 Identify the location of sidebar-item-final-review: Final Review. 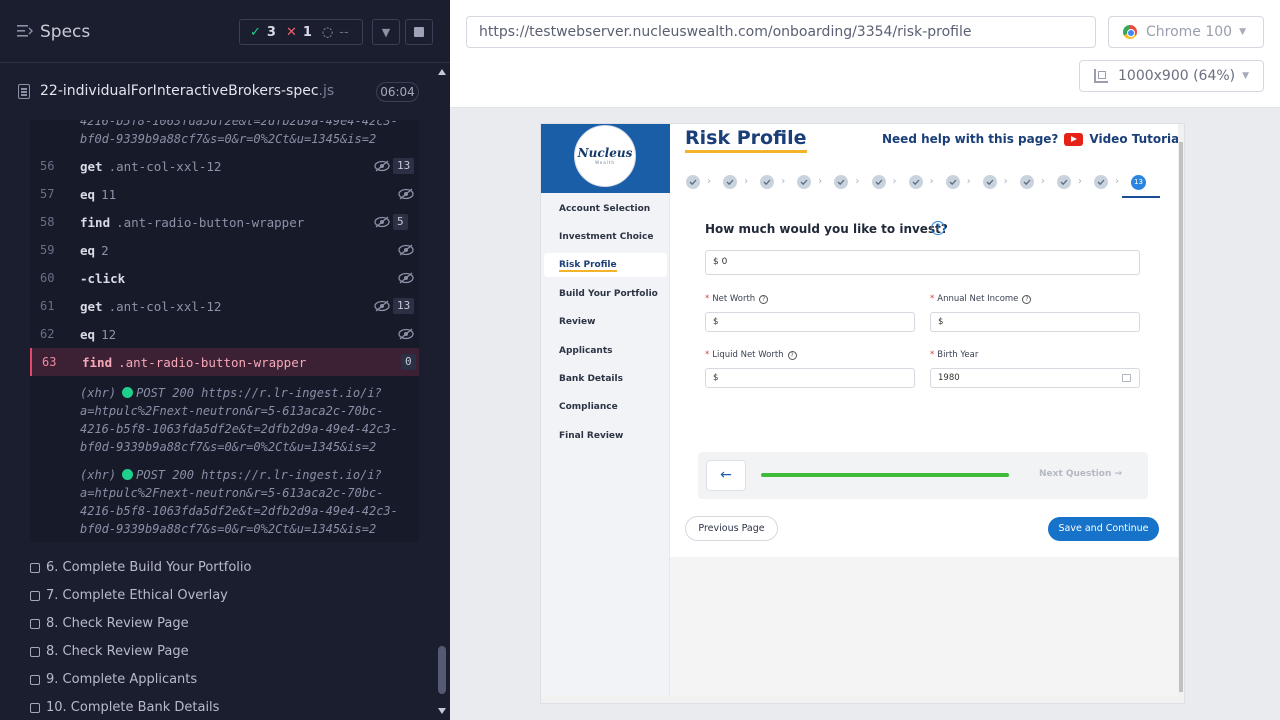
(591, 436).